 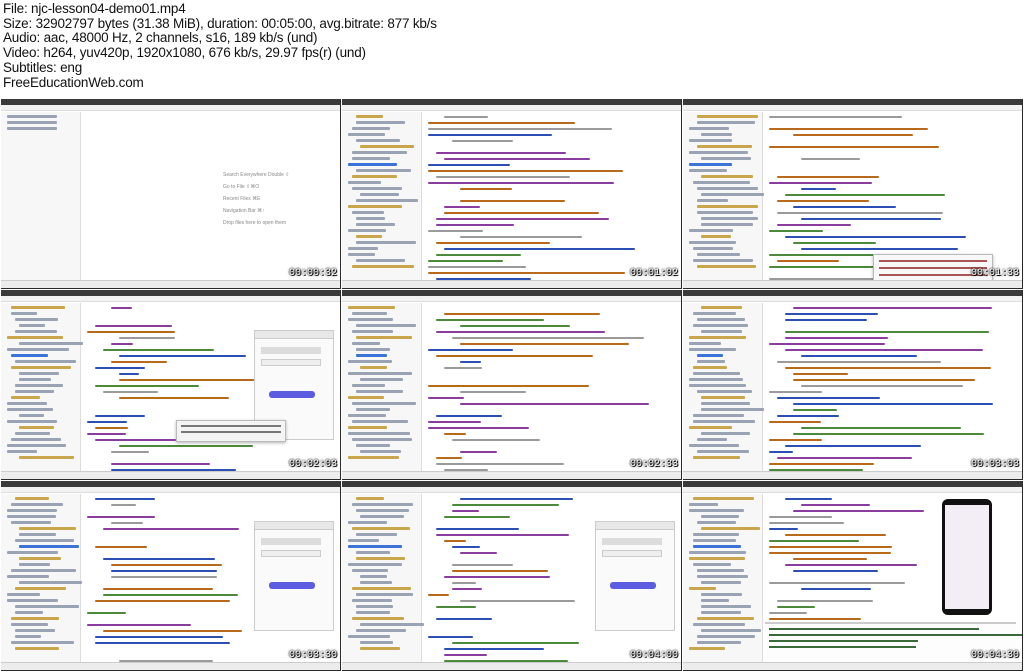 I want to click on video-thumbnail: 00:03:30, so click(x=171, y=576).